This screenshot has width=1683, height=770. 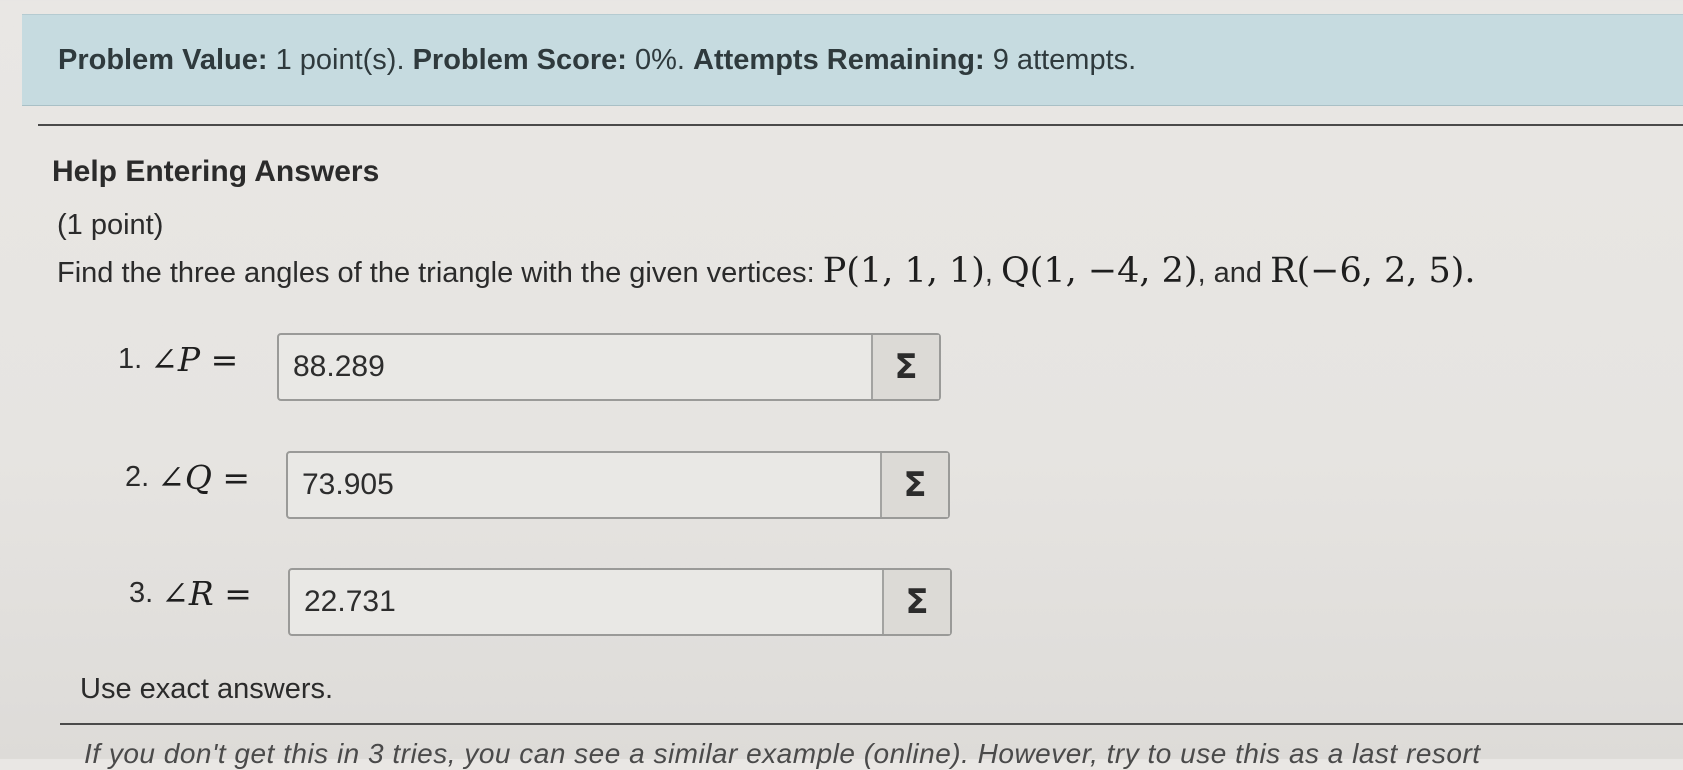 I want to click on angle-q-input, so click(x=584, y=485).